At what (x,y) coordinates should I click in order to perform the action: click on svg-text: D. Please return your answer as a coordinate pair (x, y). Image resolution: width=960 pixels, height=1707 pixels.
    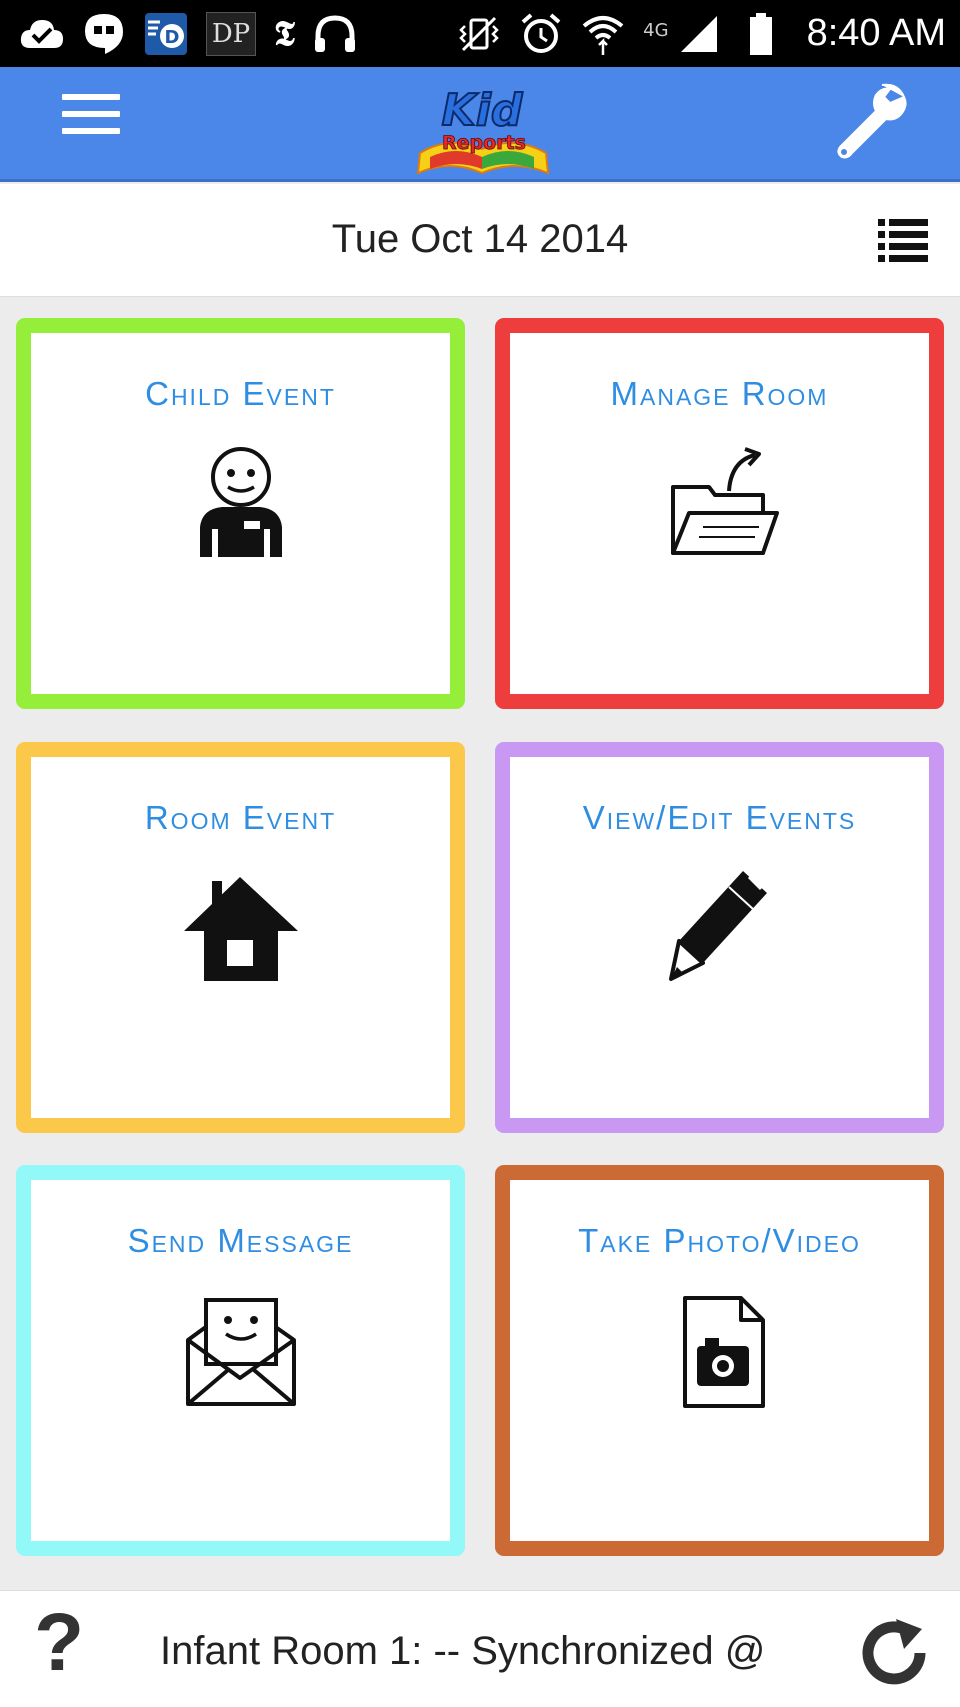
    Looking at the image, I should click on (172, 37).